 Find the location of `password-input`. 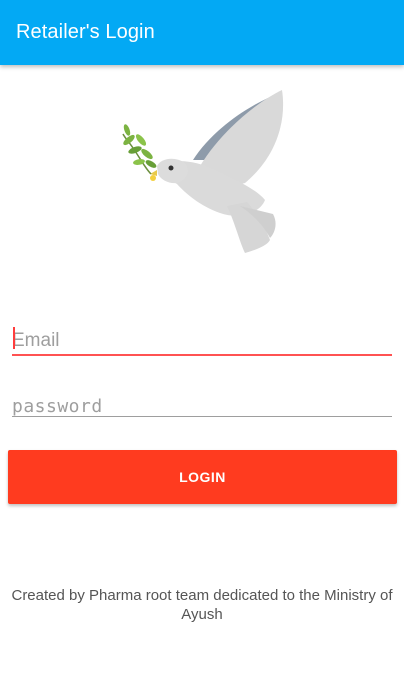

password-input is located at coordinates (202, 406).